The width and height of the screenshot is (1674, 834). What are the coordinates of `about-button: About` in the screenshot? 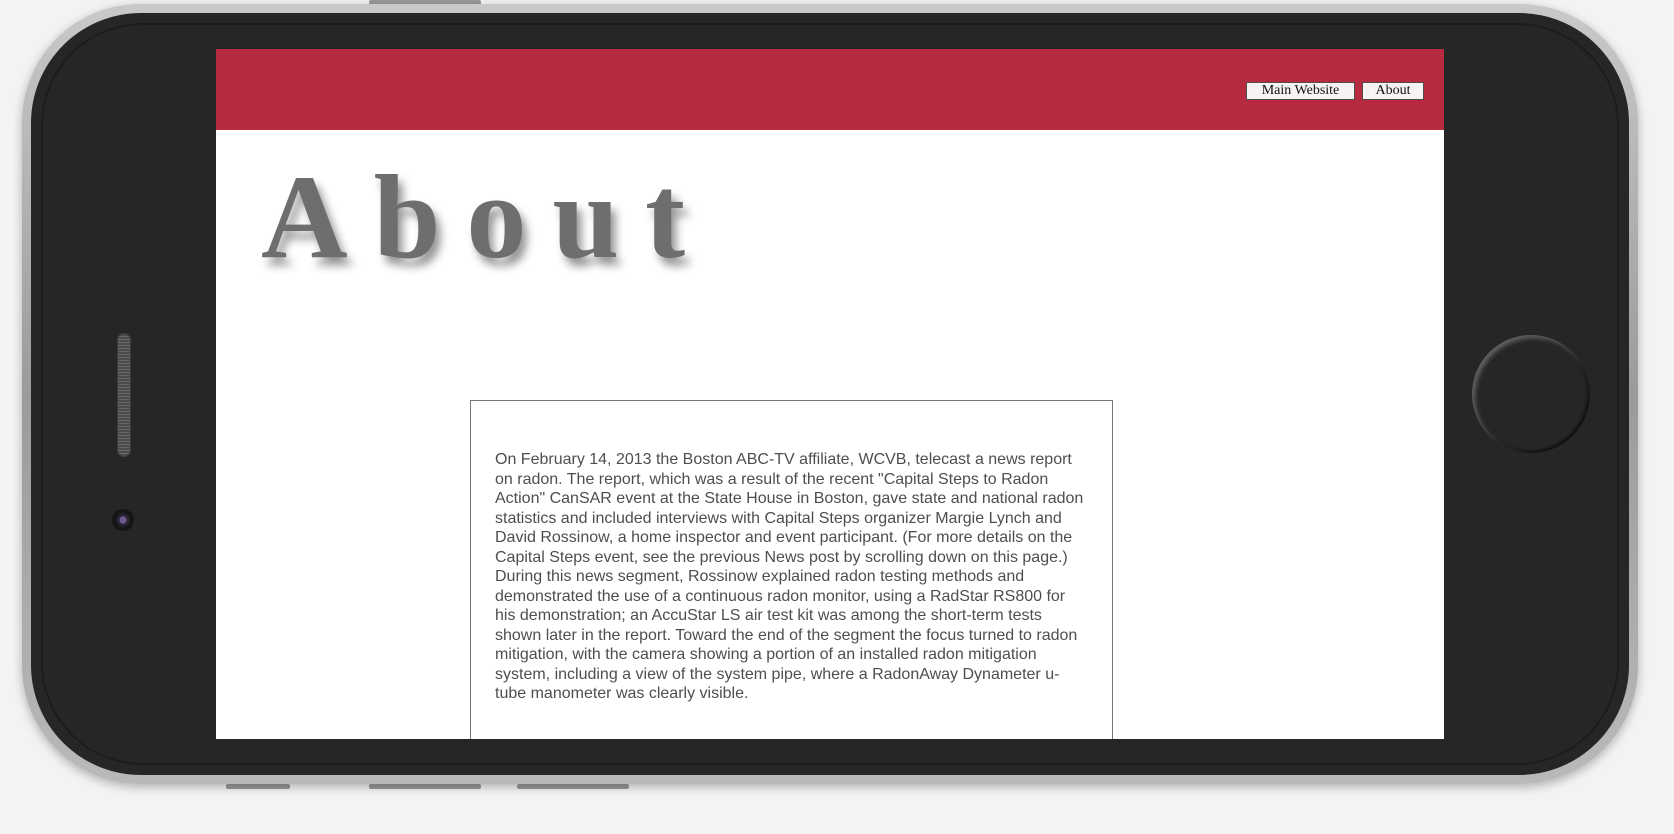 It's located at (1393, 91).